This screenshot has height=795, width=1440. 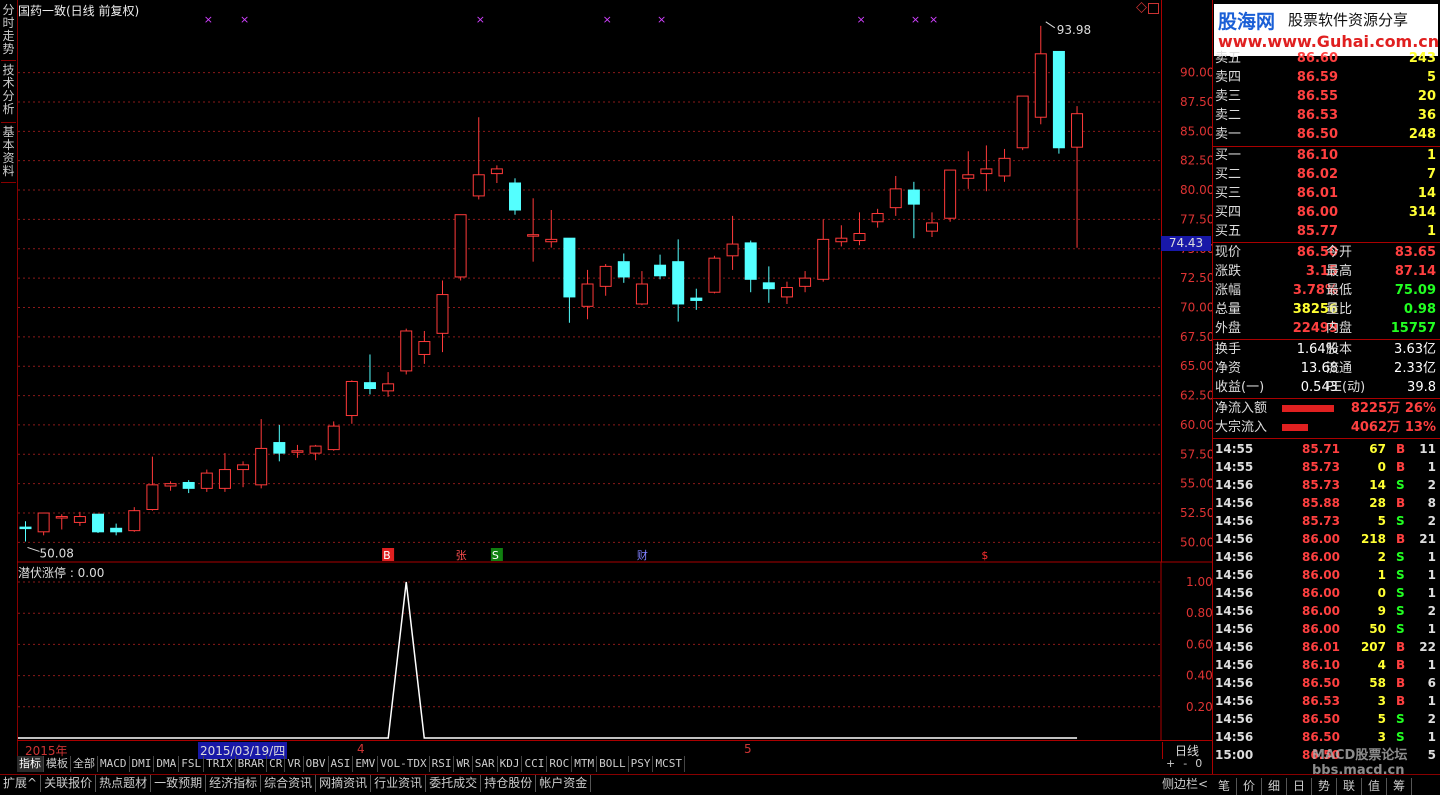 I want to click on side-bottom-tab-4: 势, so click(x=1324, y=786).